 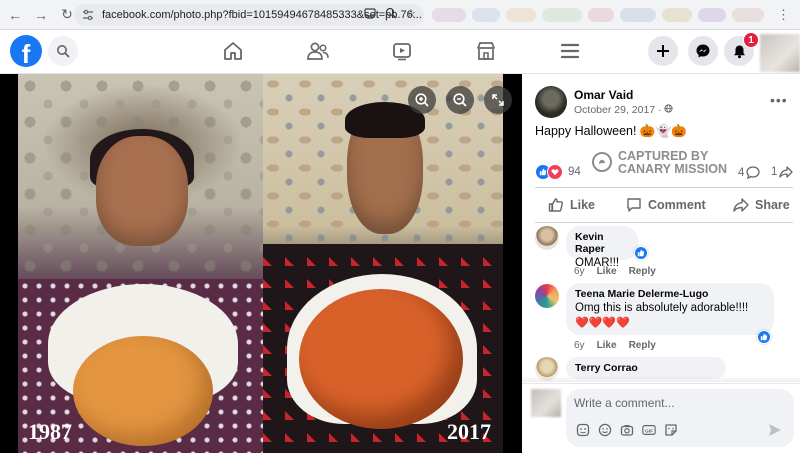 I want to click on zoom-out-icon, so click(x=460, y=100).